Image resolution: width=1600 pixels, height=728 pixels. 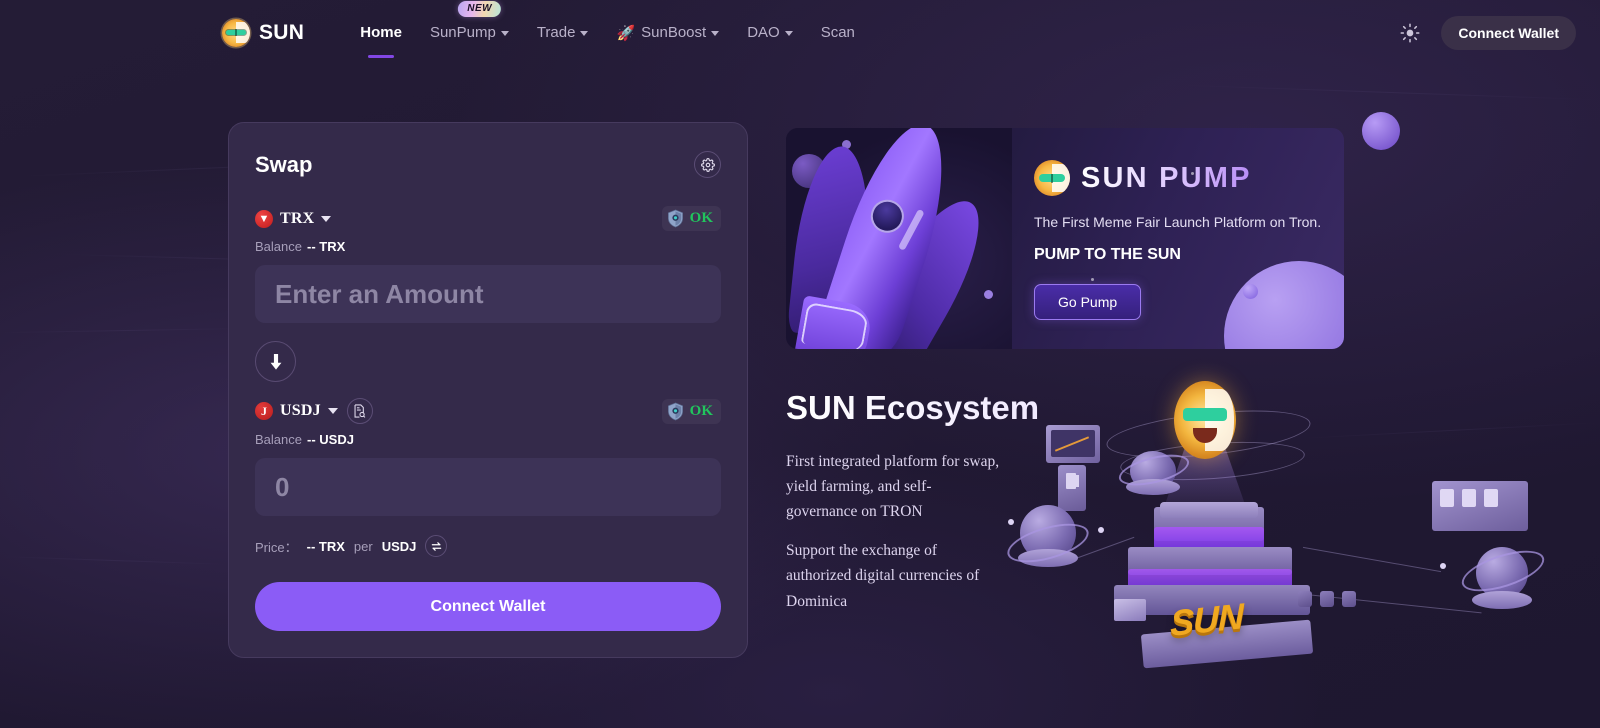 I want to click on nav-item-home: Home, so click(x=381, y=37).